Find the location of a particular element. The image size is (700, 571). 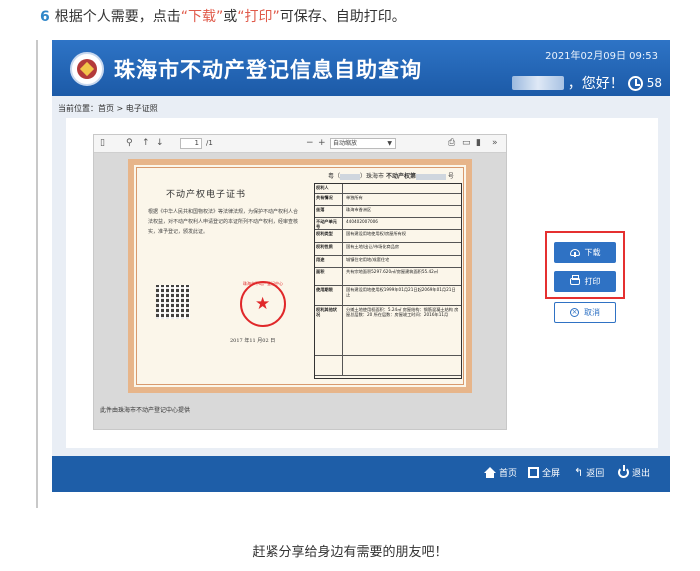

certificate-row-key: 使用期限 is located at coordinates (329, 295).